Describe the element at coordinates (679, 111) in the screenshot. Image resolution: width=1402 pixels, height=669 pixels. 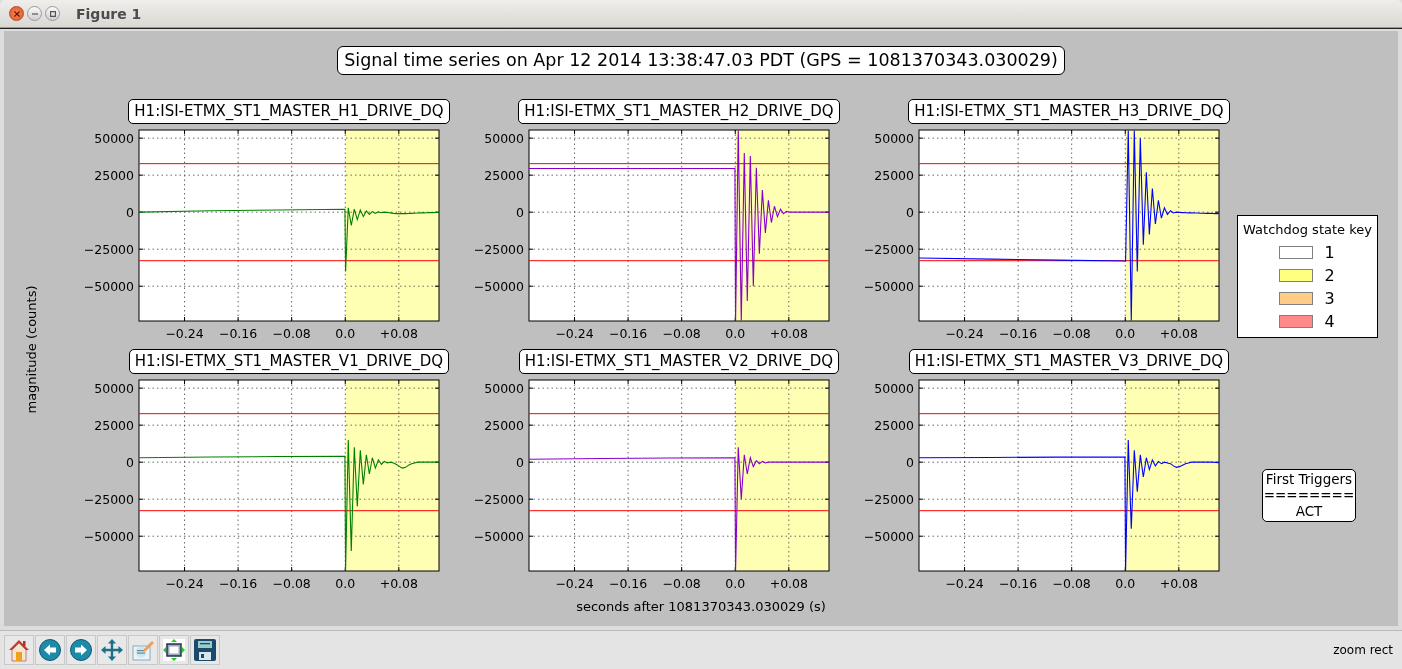
I see `subplot-title: H1:ISI-ETMX_ST1_MASTER_H2_DRIVE_DQ` at that location.